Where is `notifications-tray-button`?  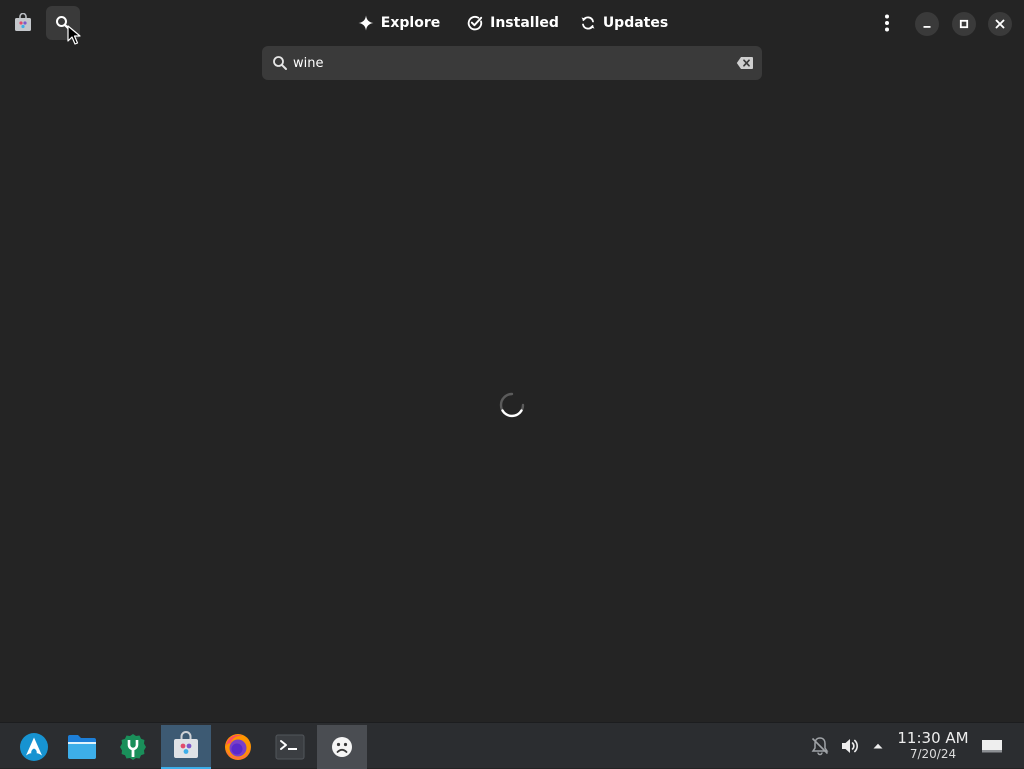
notifications-tray-button is located at coordinates (820, 746).